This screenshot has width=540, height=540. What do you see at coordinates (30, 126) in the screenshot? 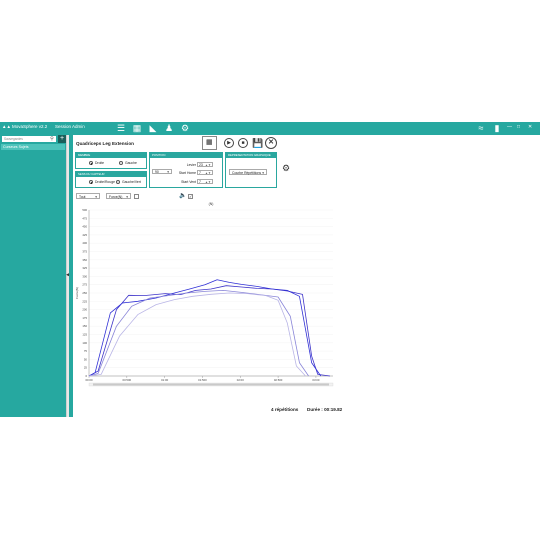
I see `app-title: MovaSphere v2.2` at bounding box center [30, 126].